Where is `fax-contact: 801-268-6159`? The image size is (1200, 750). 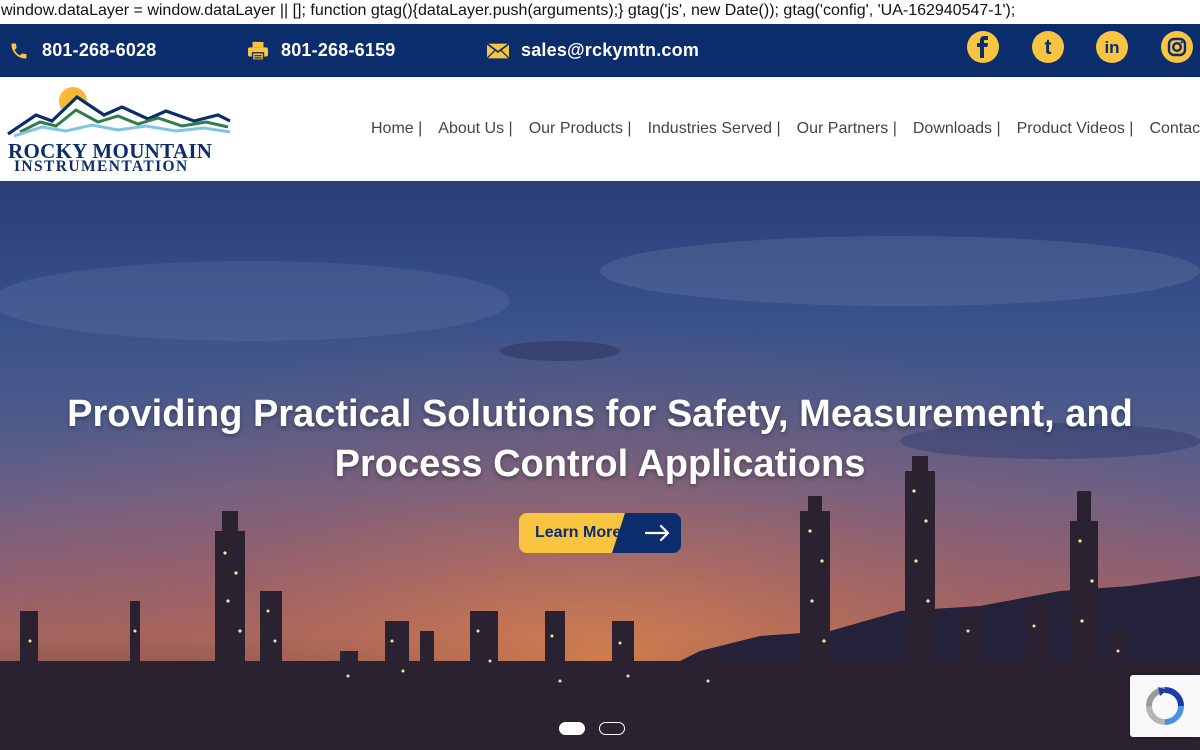
fax-contact: 801-268-6159 is located at coordinates (321, 50).